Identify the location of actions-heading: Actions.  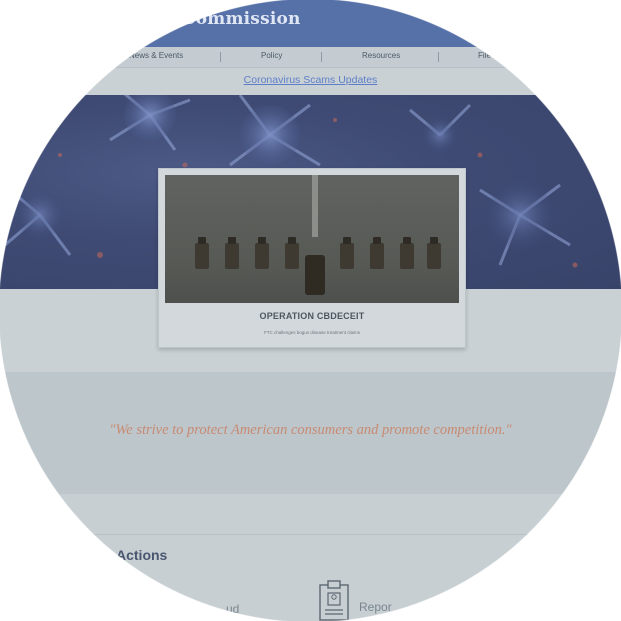
(142, 555).